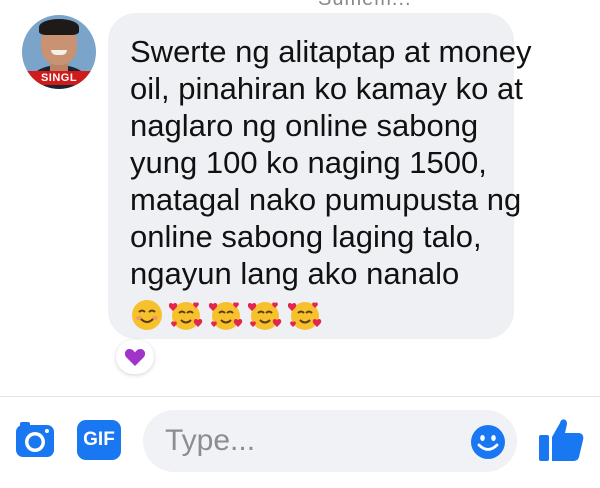 The image size is (600, 488). What do you see at coordinates (99, 440) in the screenshot?
I see `gif-button: GIF` at bounding box center [99, 440].